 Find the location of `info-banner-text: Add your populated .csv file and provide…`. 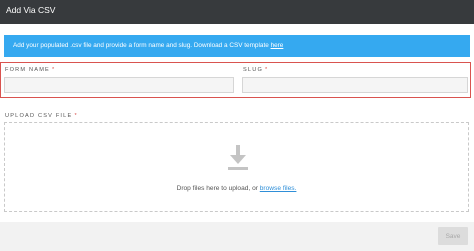

info-banner-text: Add your populated .csv file and provide… is located at coordinates (142, 45).